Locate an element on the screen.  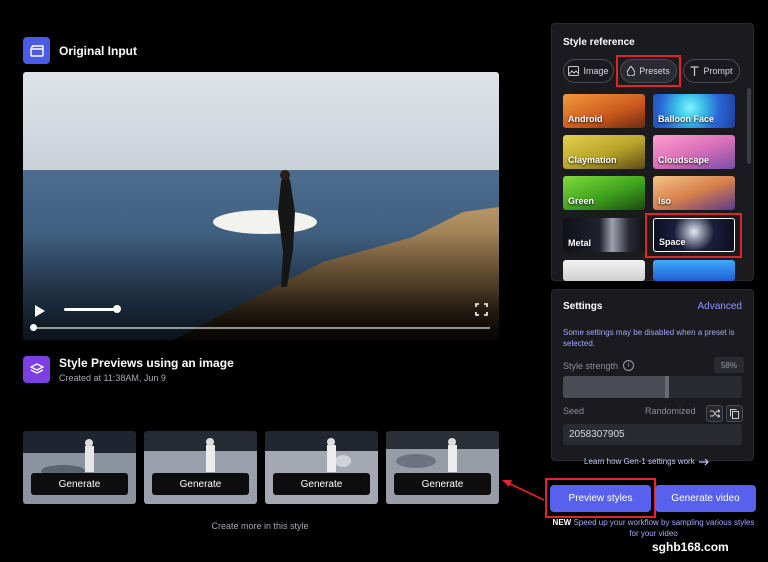
settings-title: Settings is located at coordinates (583, 306).